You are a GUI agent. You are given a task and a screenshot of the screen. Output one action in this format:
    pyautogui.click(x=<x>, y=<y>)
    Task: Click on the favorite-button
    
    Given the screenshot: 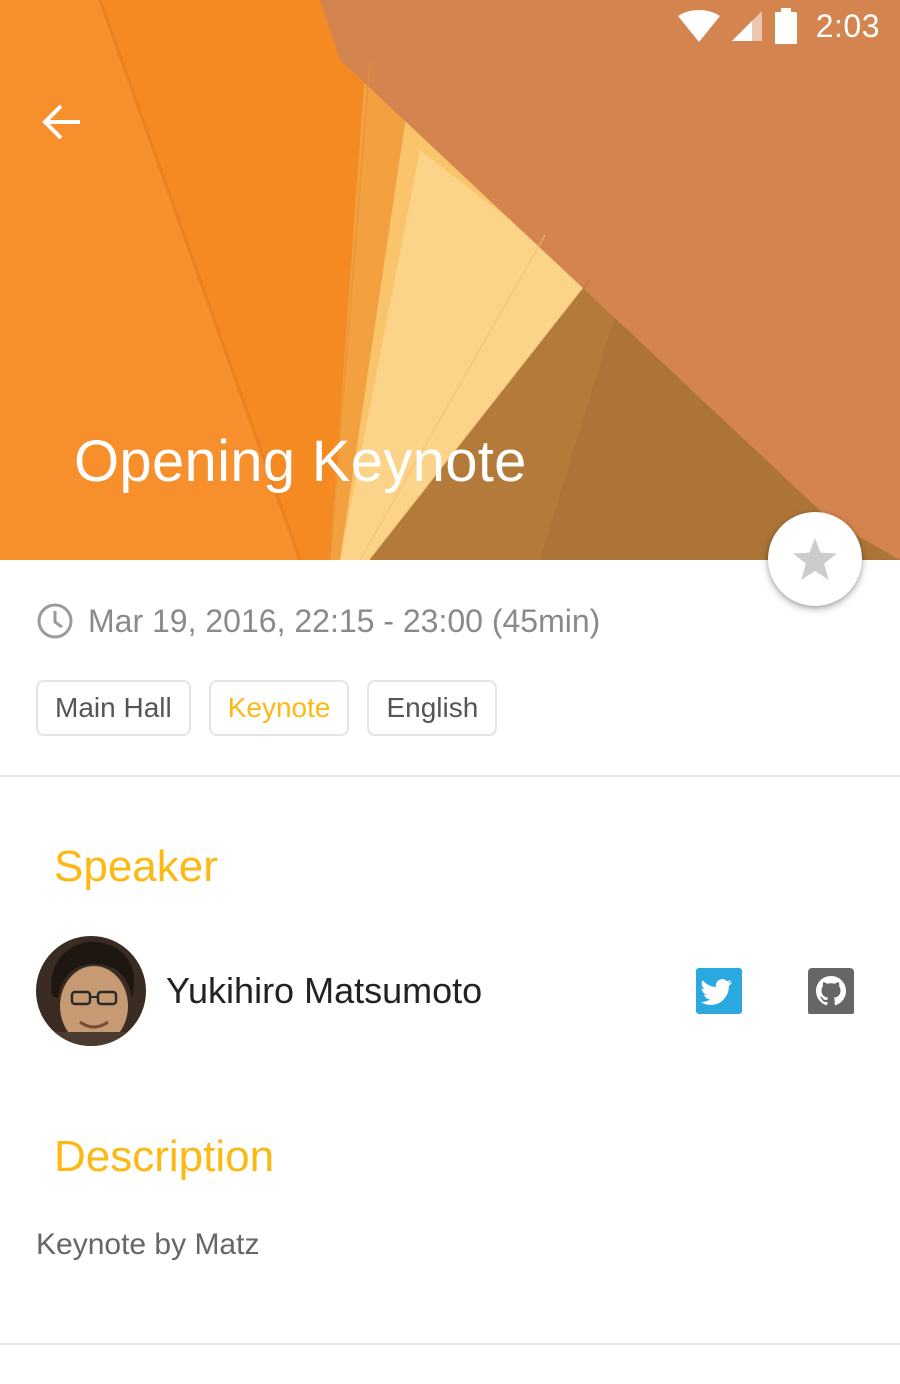 What is the action you would take?
    pyautogui.click(x=815, y=559)
    